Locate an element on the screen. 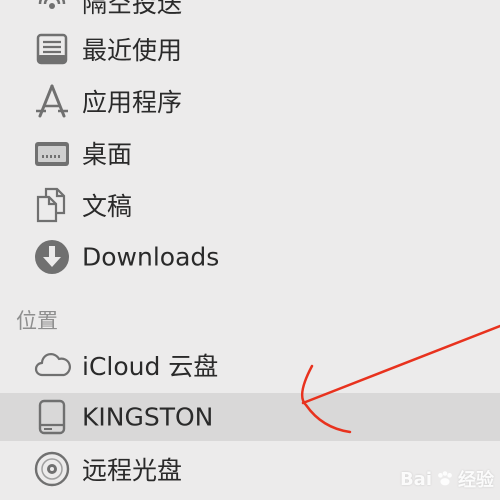 The image size is (500, 500). disc-icon is located at coordinates (52, 469).